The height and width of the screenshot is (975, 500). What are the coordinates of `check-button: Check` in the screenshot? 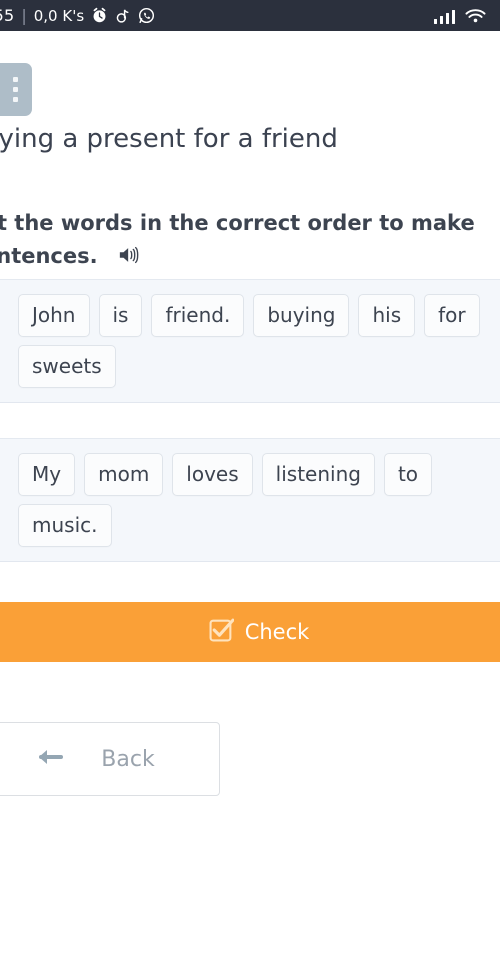 It's located at (250, 632).